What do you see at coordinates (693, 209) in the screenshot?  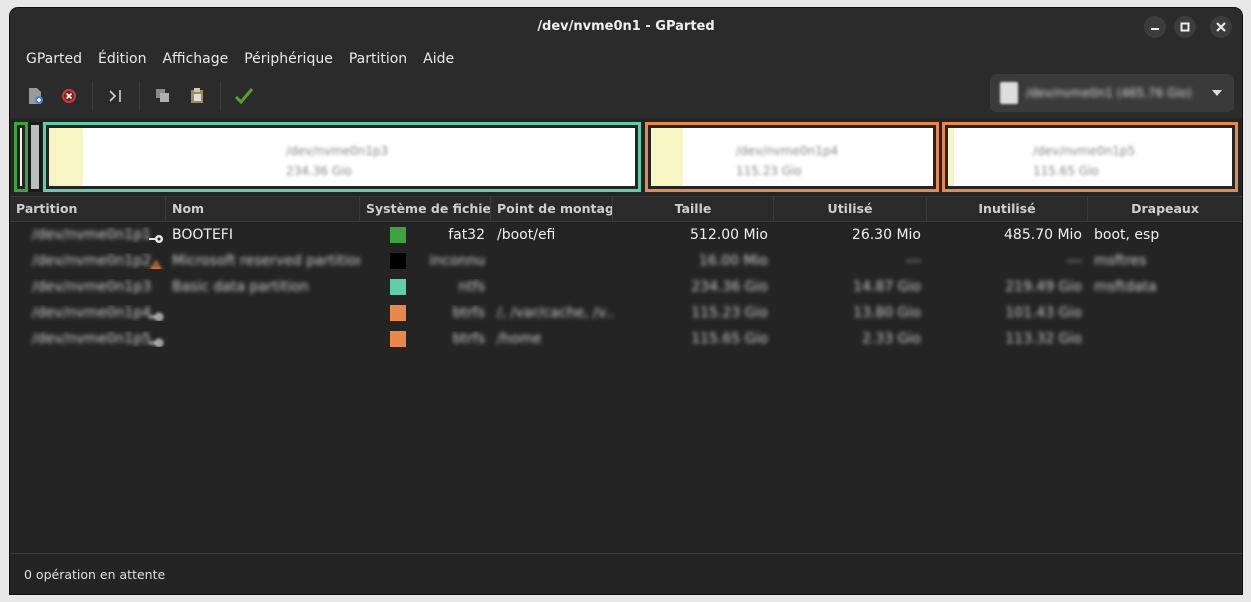 I see `column-header-taille: Taille` at bounding box center [693, 209].